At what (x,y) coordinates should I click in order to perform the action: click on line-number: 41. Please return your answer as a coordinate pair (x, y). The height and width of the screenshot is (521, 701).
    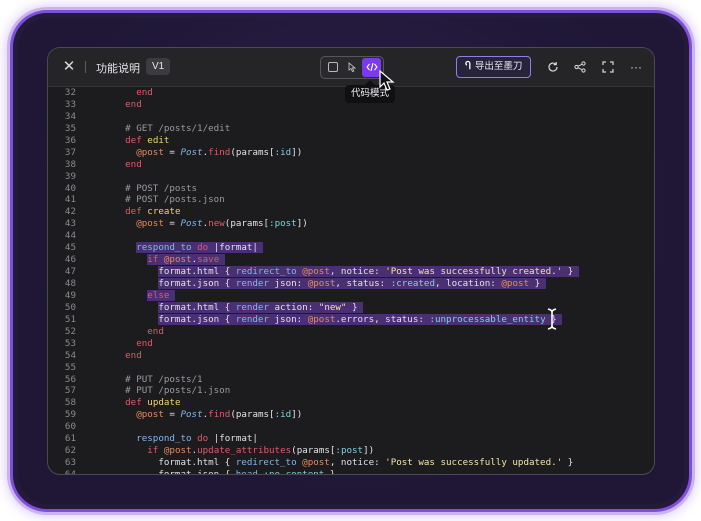
    Looking at the image, I should click on (70, 200).